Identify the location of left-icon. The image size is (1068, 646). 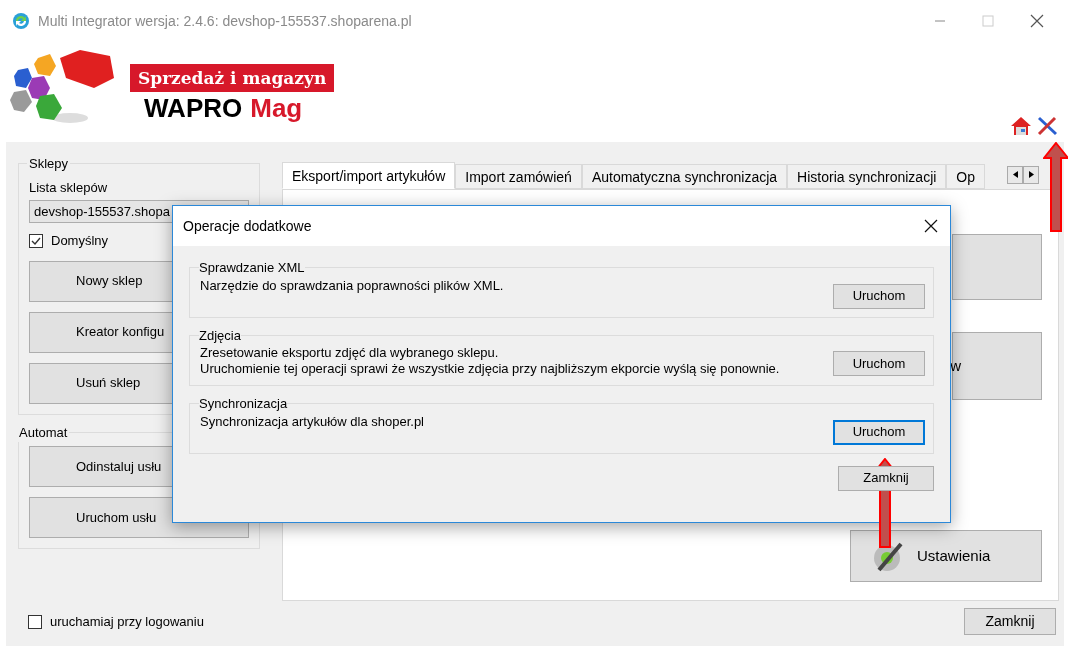
(1015, 174).